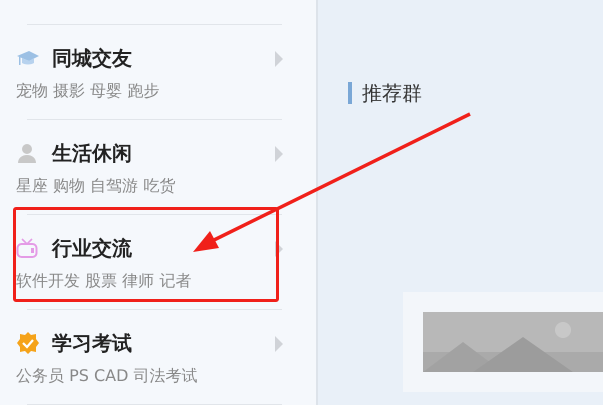  Describe the element at coordinates (27, 248) in the screenshot. I see `tv-icon` at that location.